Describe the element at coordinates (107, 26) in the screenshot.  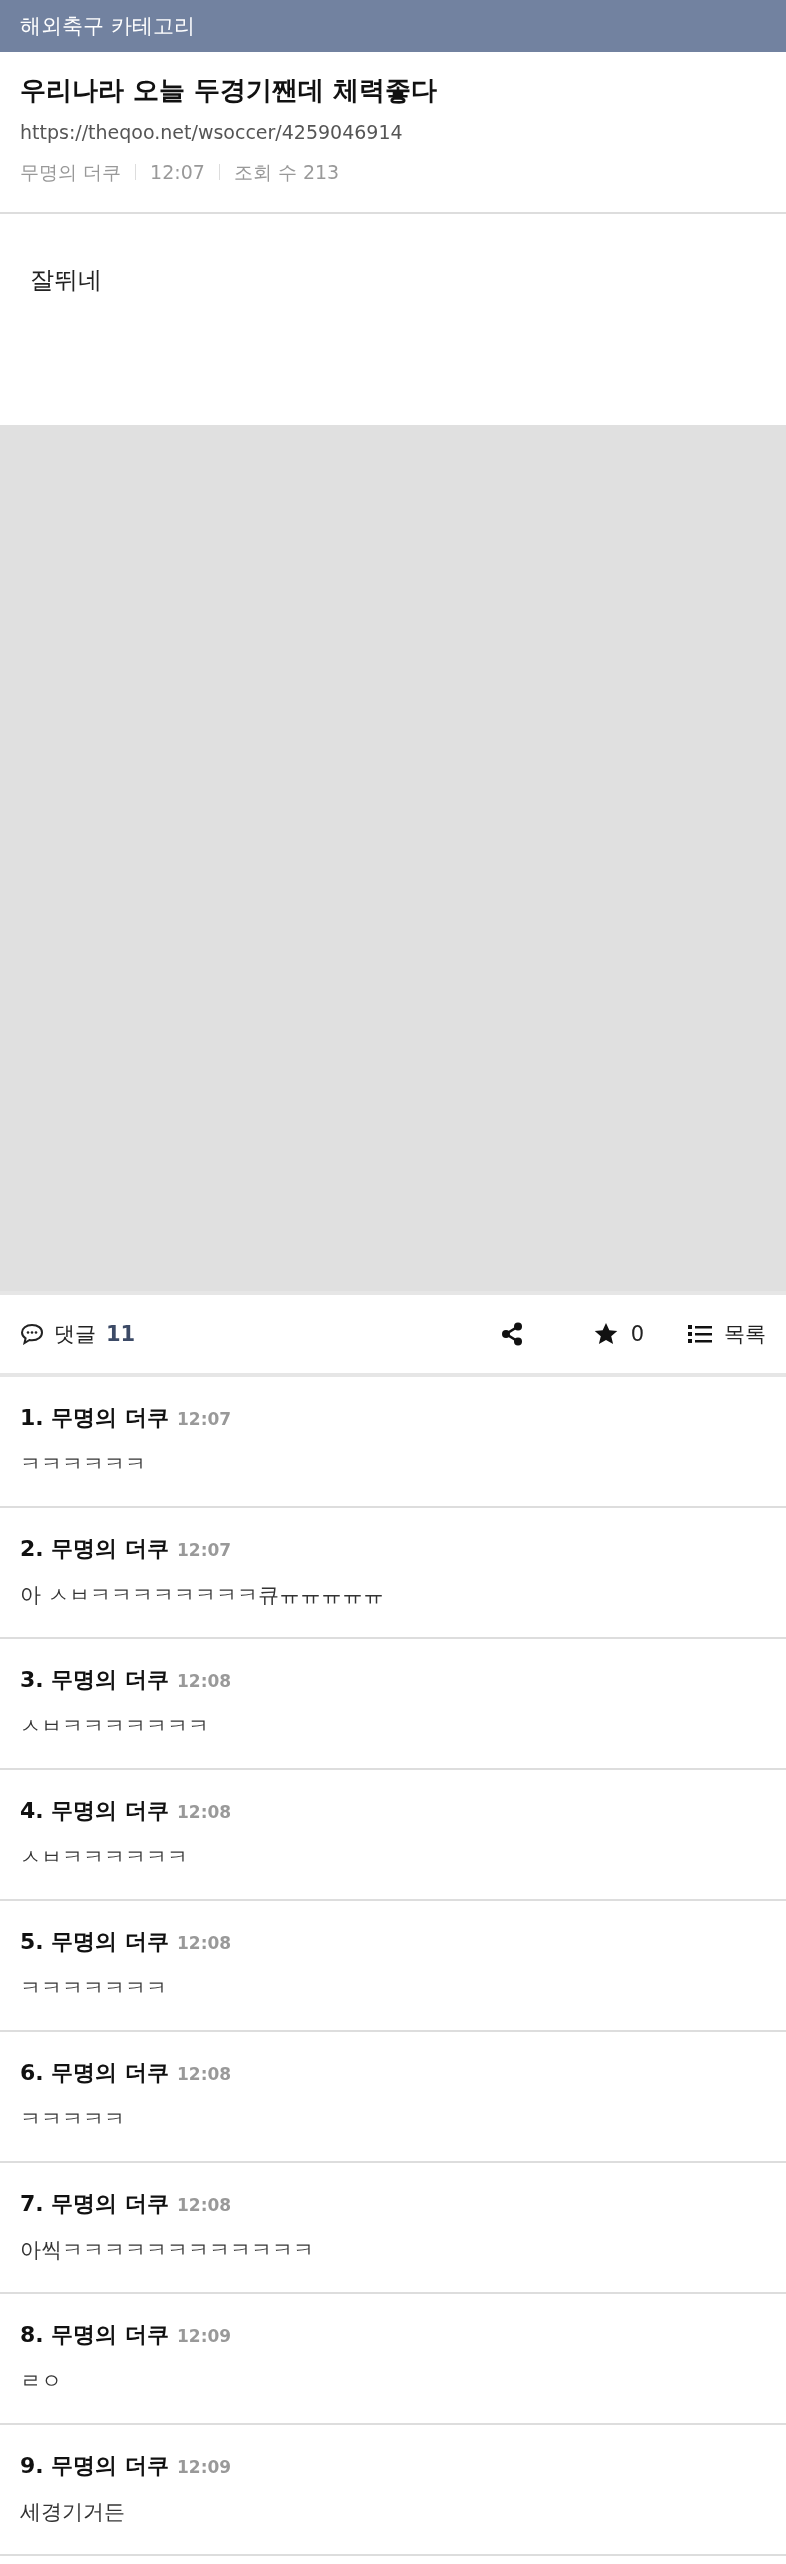
I see `category-title: 해외축구 카테고리` at that location.